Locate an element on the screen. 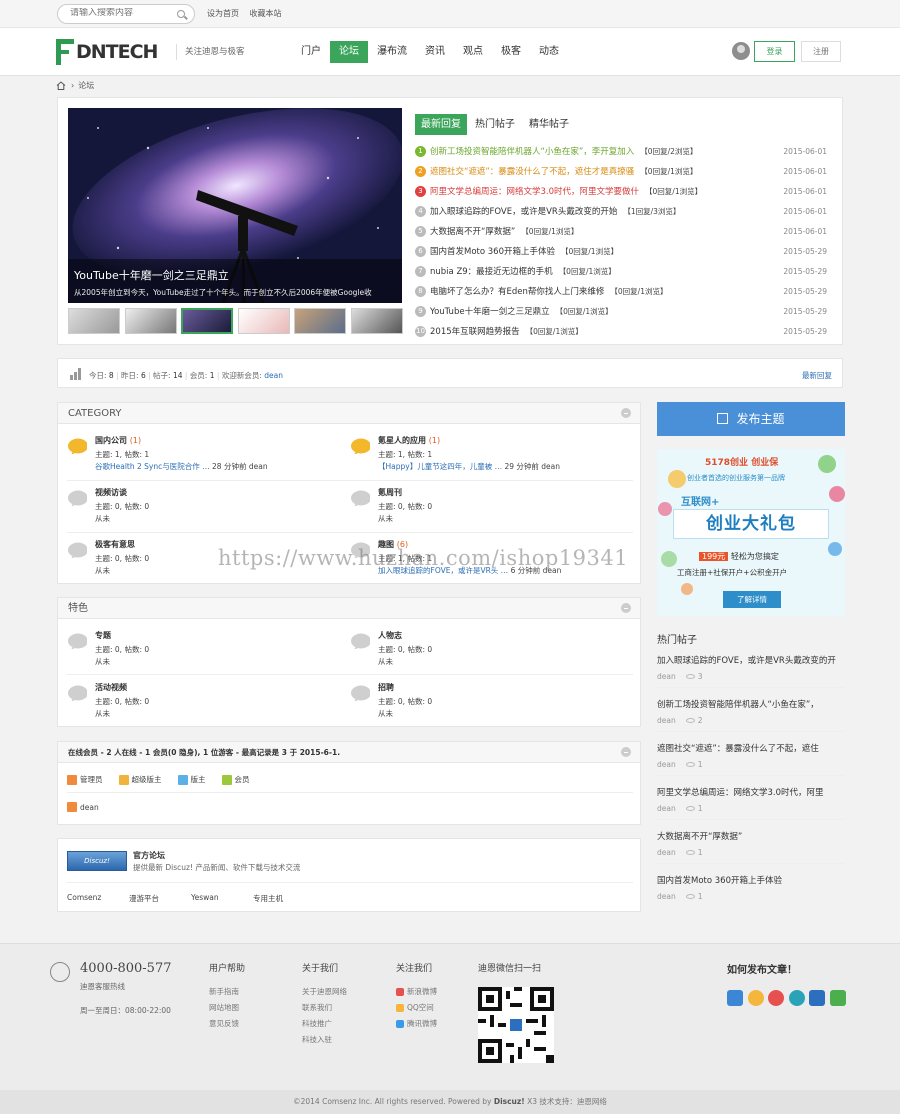 The height and width of the screenshot is (1114, 900). footer-link: 新手指南 is located at coordinates (227, 992).